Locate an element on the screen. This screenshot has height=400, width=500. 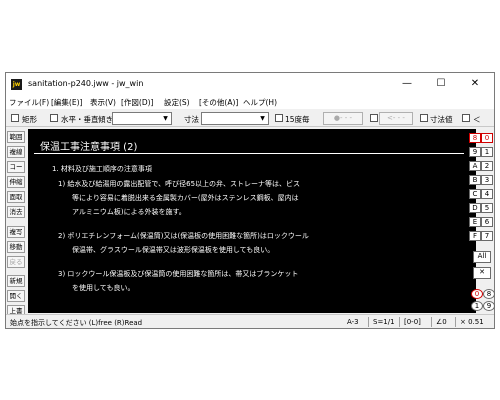
dim-value-label: 寸法値 is located at coordinates (441, 119).